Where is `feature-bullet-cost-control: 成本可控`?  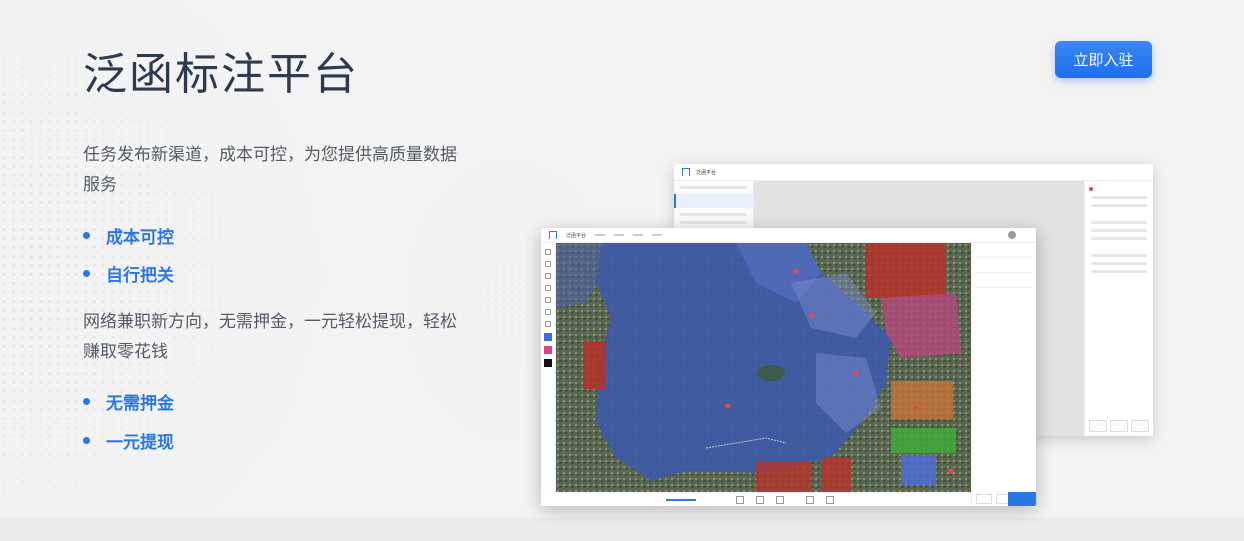 feature-bullet-cost-control: 成本可控 is located at coordinates (128, 236).